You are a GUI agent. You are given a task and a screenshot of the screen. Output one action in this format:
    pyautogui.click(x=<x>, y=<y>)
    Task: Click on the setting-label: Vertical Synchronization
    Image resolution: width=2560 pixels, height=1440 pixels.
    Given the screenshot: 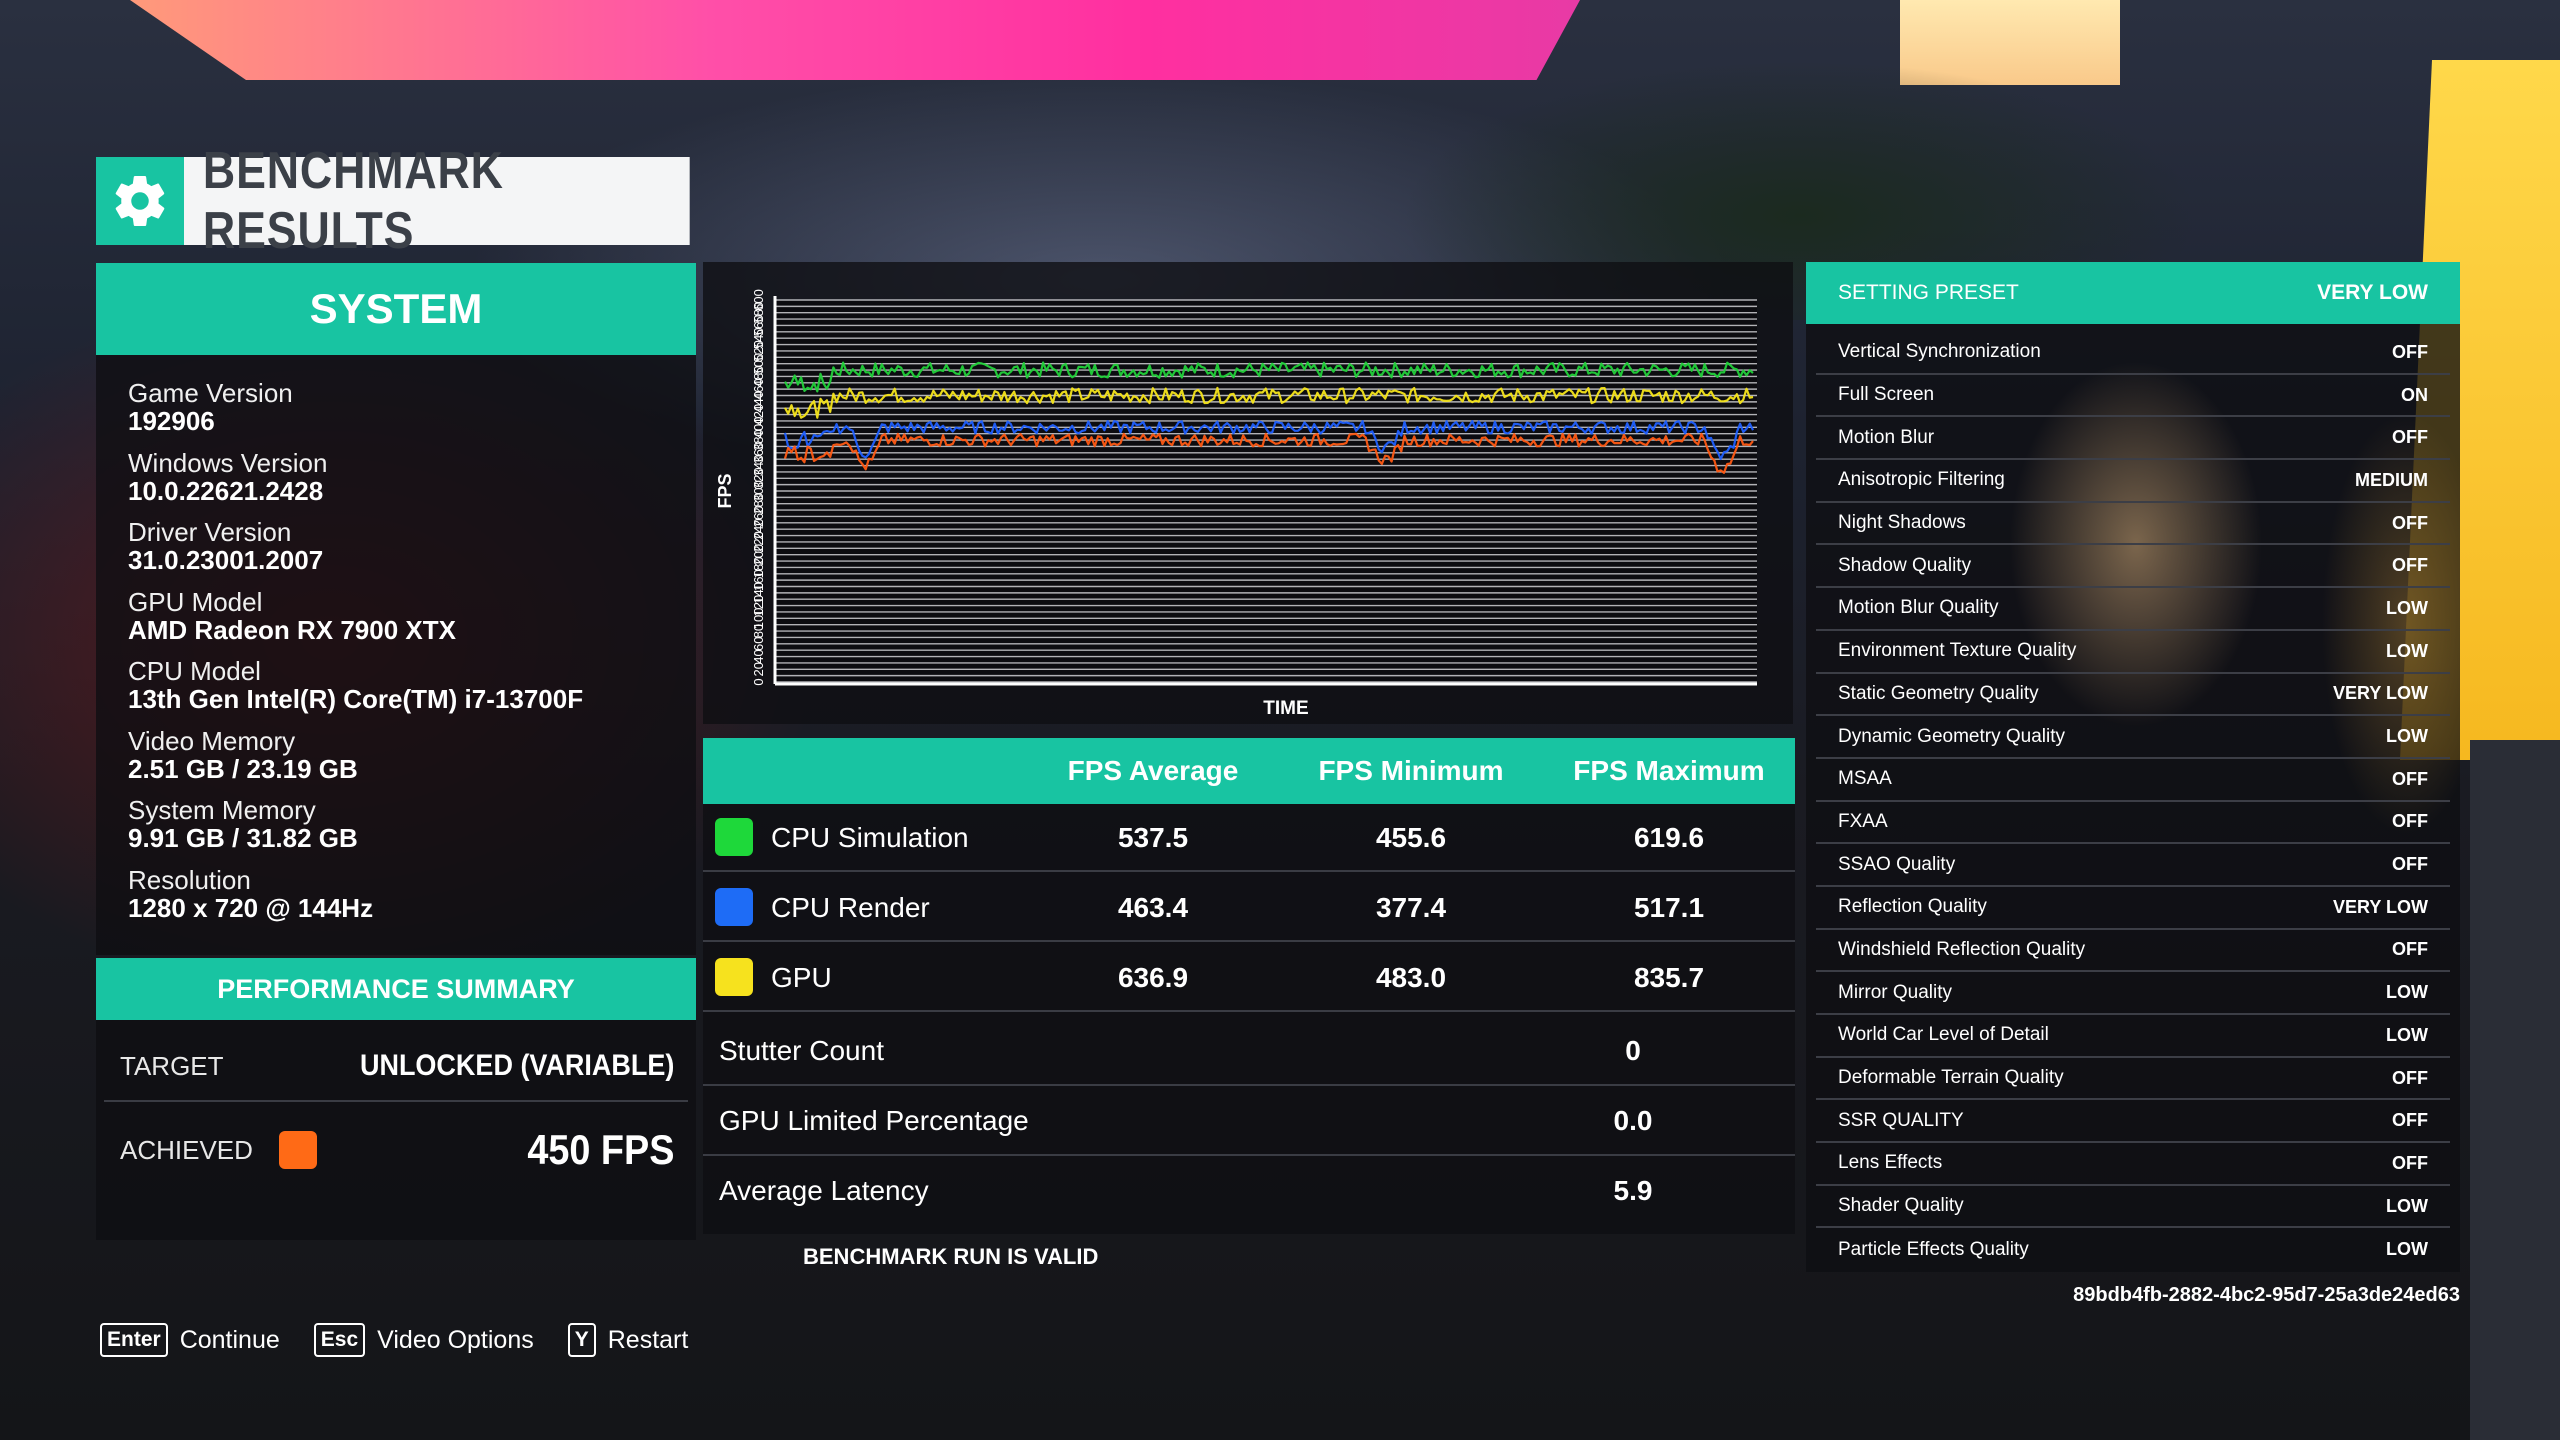 What is the action you would take?
    pyautogui.click(x=1939, y=352)
    